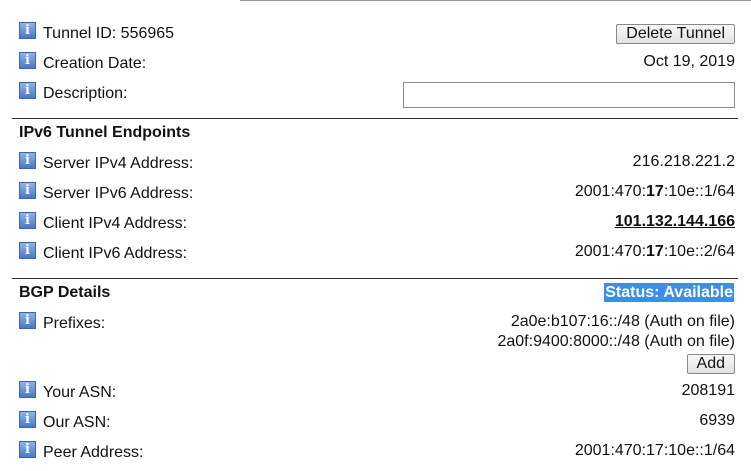  What do you see at coordinates (118, 163) in the screenshot?
I see `server-ipv4-label: Server IPv4 Address:` at bounding box center [118, 163].